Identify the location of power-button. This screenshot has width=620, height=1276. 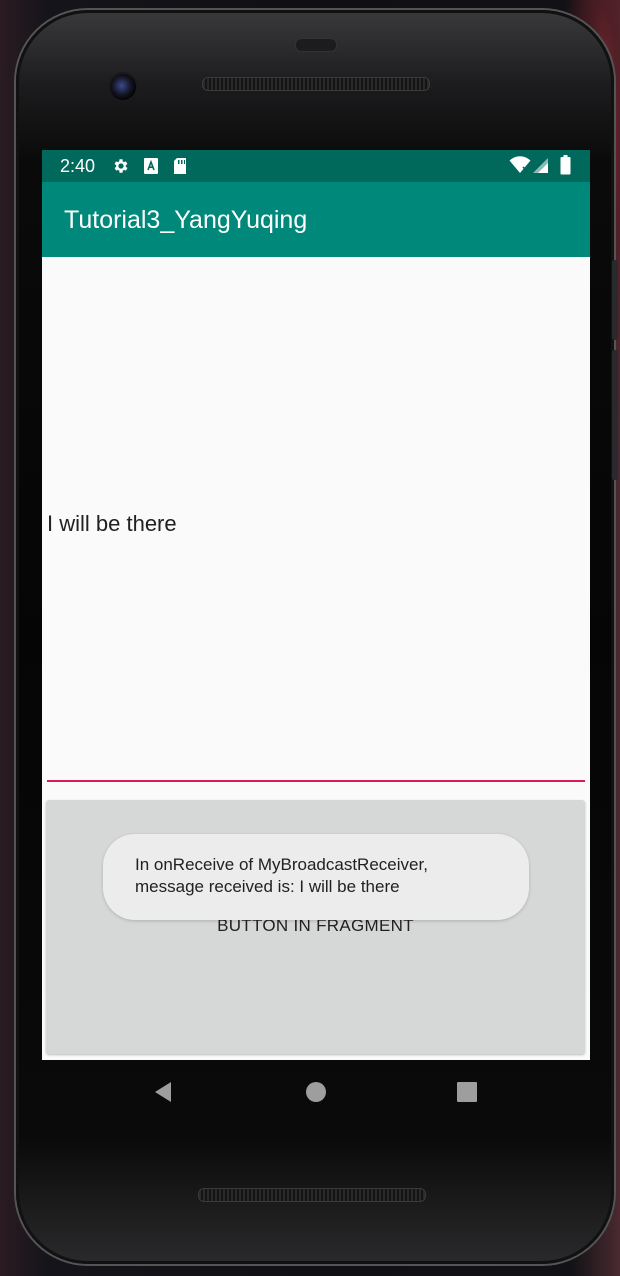
(615, 300).